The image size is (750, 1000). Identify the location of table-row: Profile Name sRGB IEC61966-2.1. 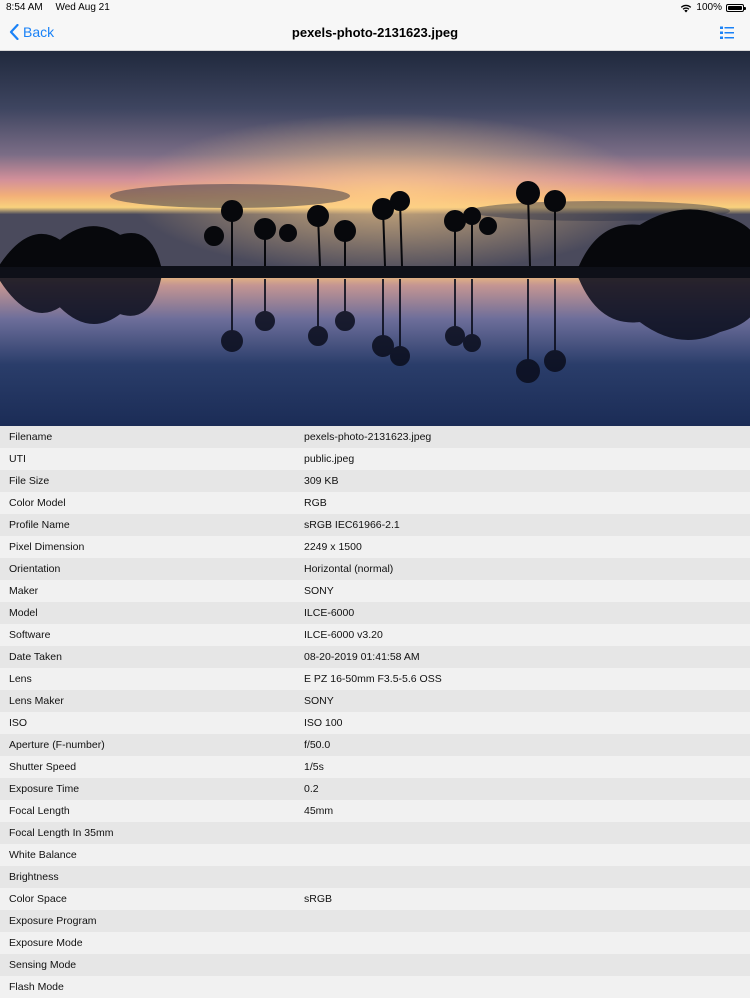
(375, 525).